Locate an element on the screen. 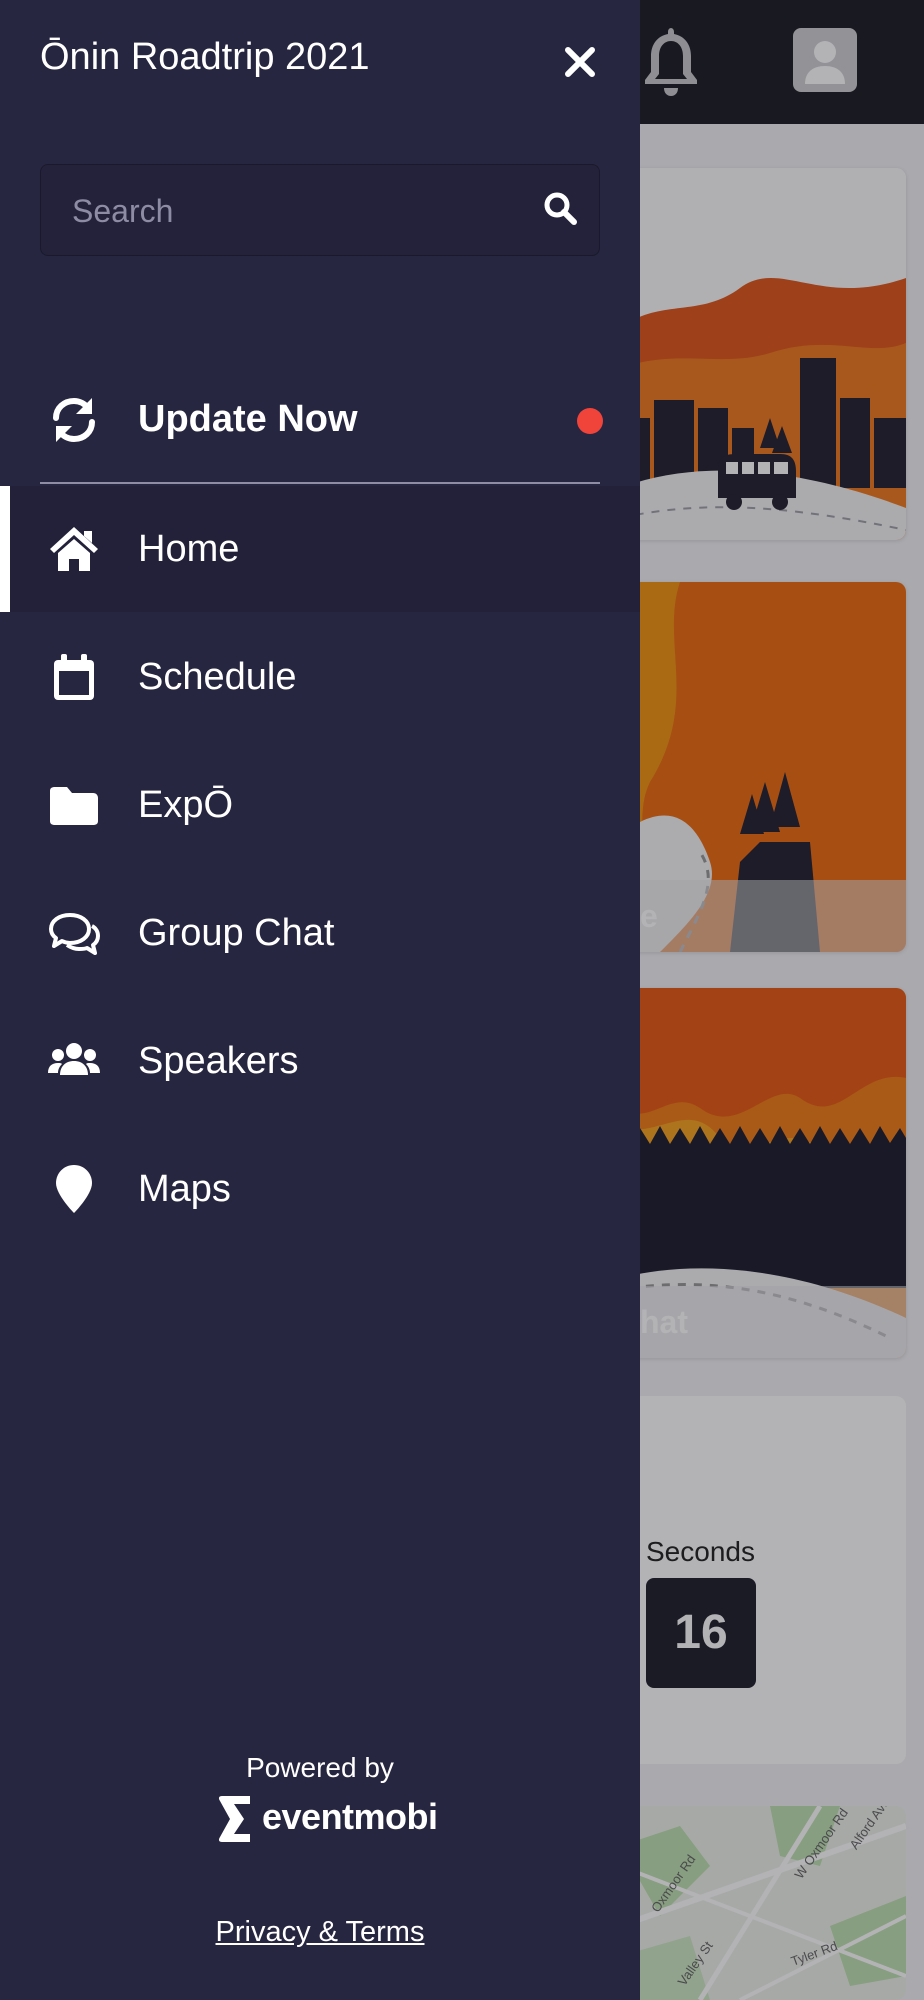 The width and height of the screenshot is (924, 2000). brand-name: eventmobi is located at coordinates (350, 1816).